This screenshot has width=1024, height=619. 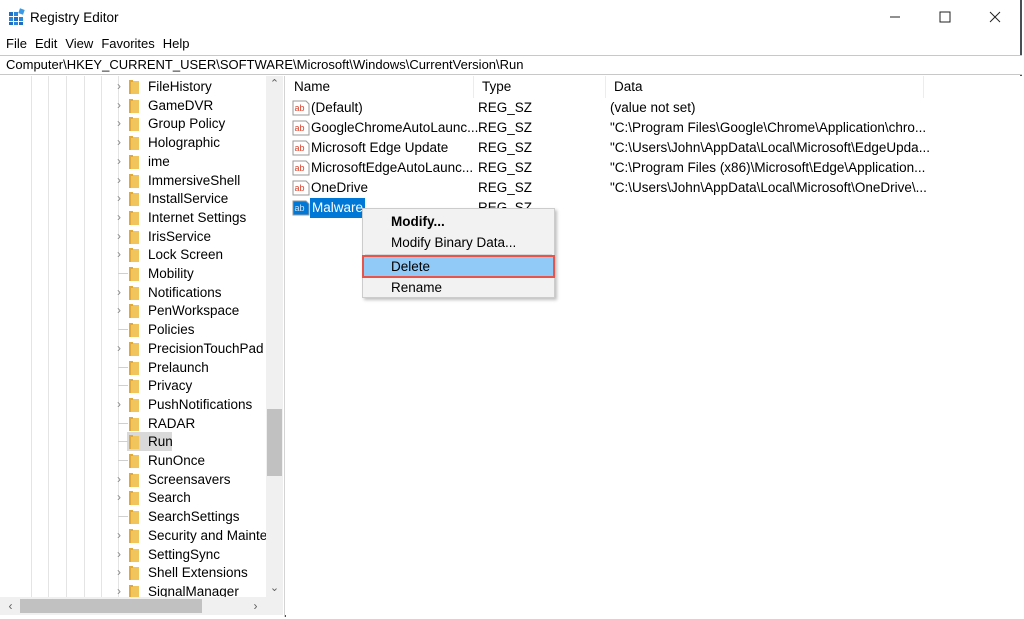 What do you see at coordinates (132, 460) in the screenshot?
I see `tree-item: RunOnce` at bounding box center [132, 460].